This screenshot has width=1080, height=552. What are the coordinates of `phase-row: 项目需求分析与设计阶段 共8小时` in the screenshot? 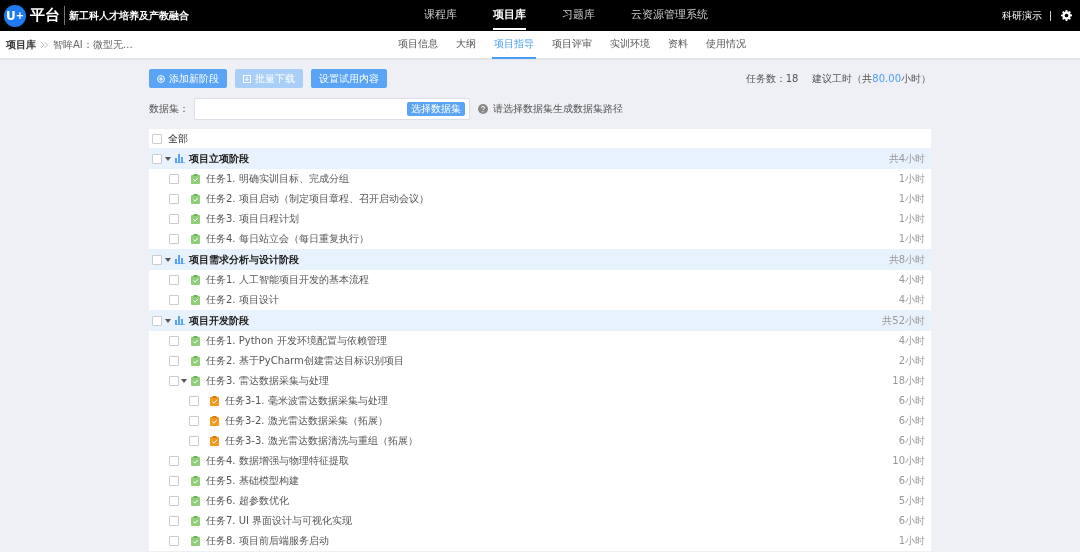 It's located at (540, 259).